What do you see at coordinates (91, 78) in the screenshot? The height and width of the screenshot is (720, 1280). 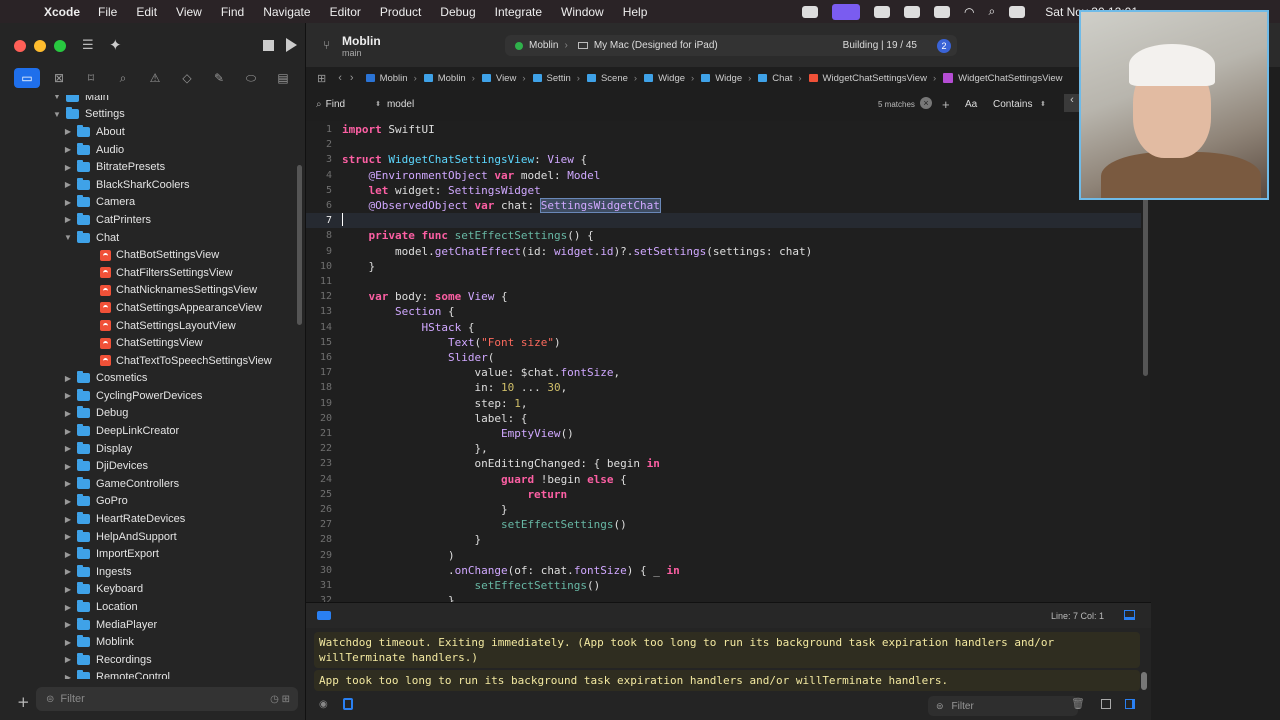 I see `bookmark-icon: ⌑` at bounding box center [91, 78].